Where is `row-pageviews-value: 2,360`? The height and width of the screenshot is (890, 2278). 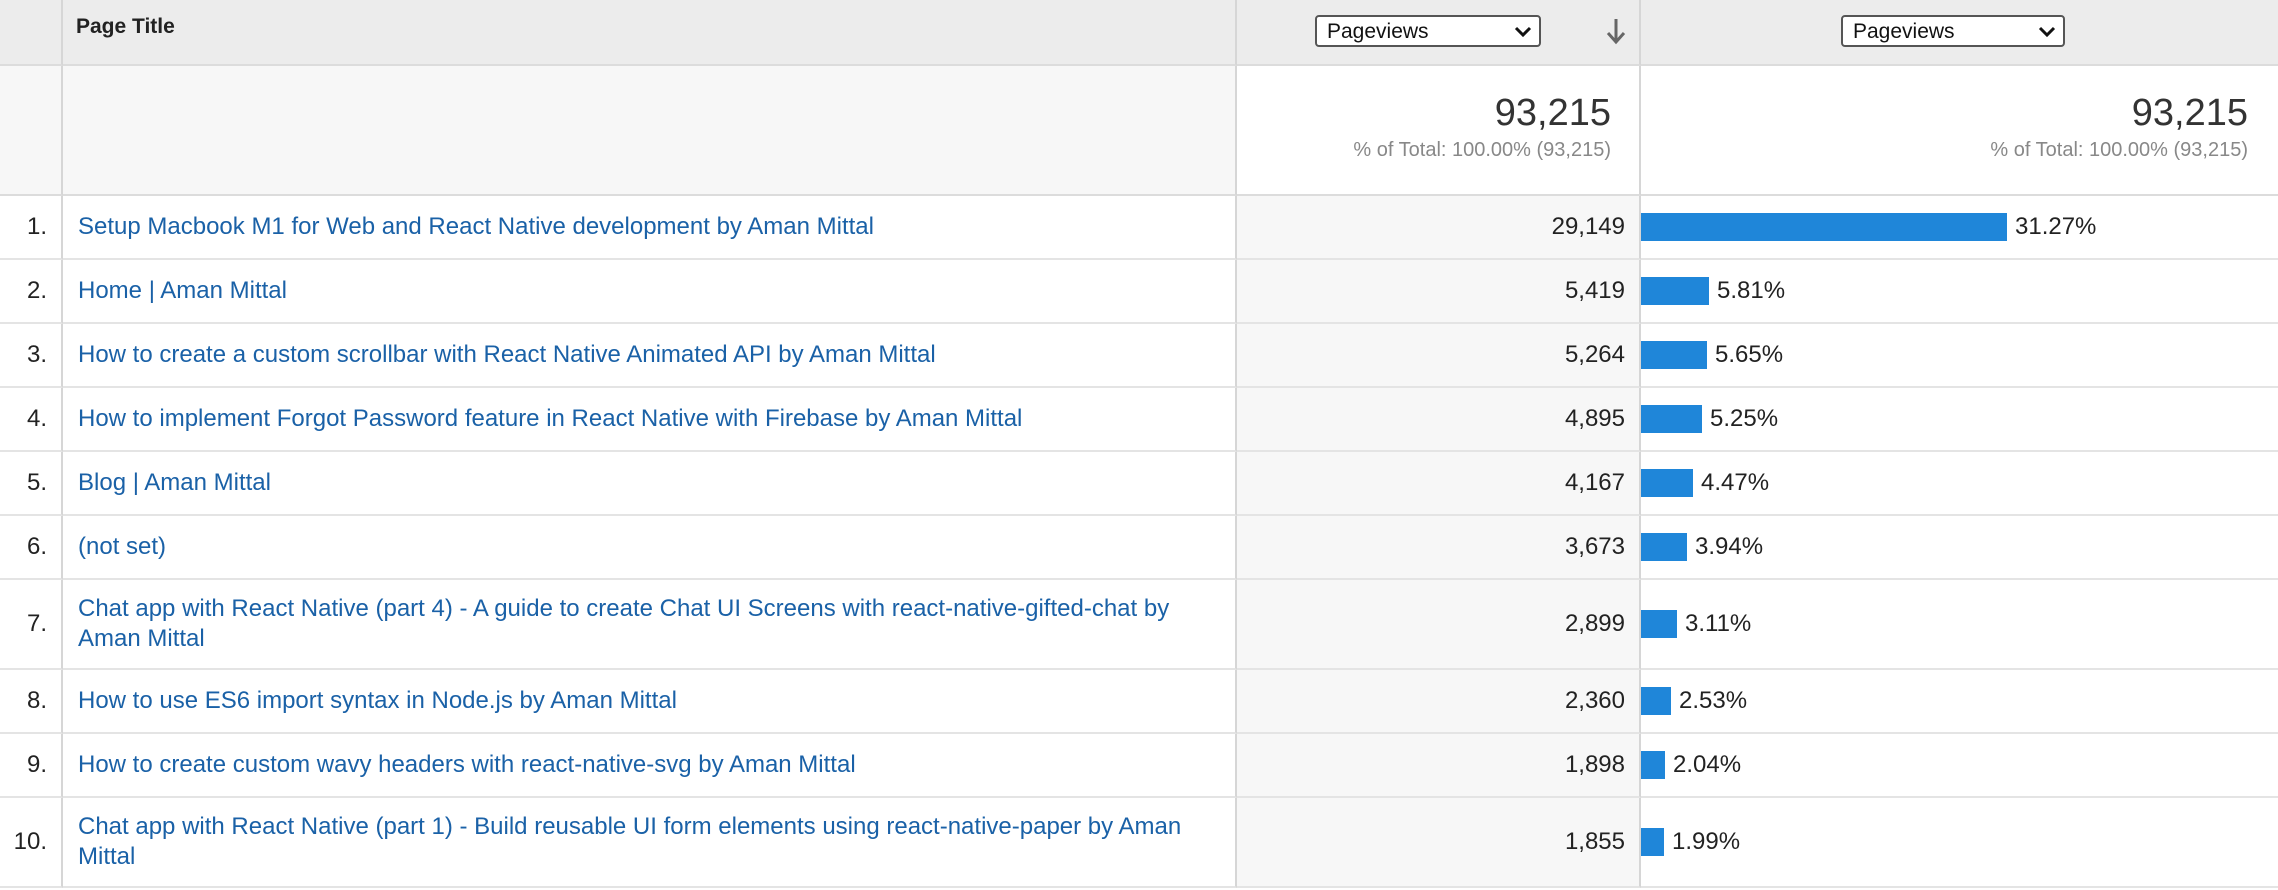 row-pageviews-value: 2,360 is located at coordinates (1594, 700).